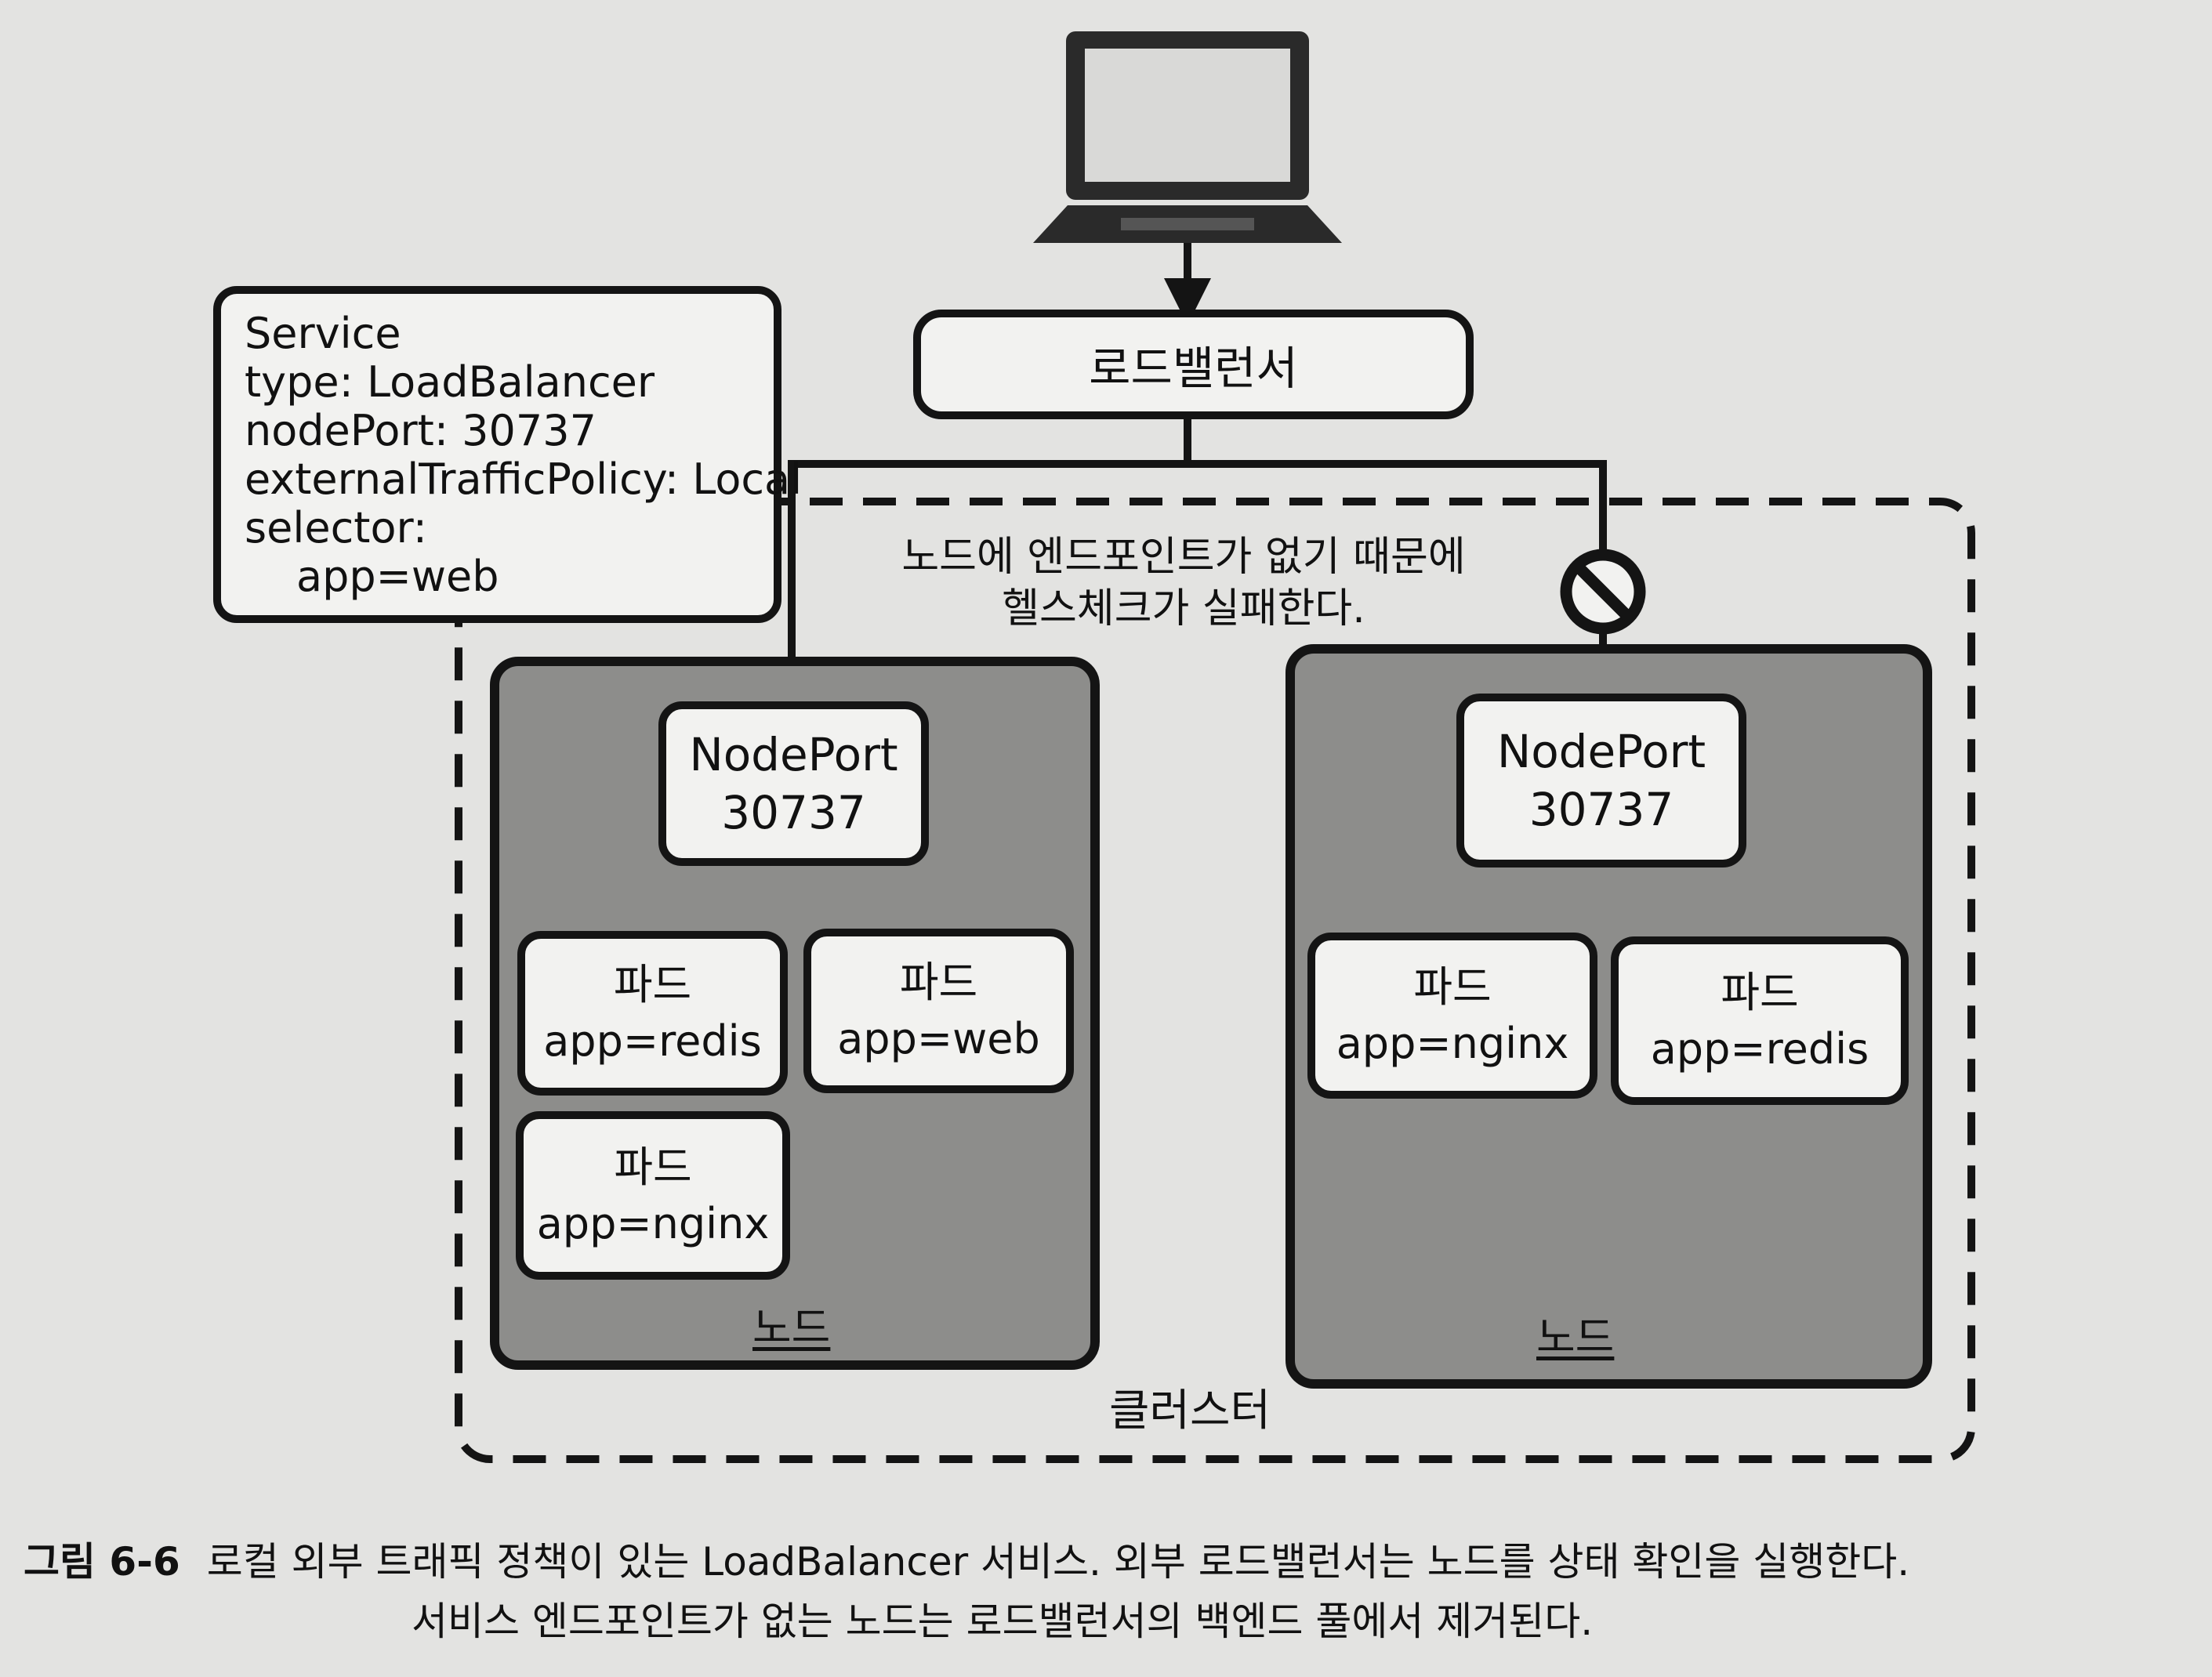 Image resolution: width=2212 pixels, height=1677 pixels. I want to click on nodeport-left: NodePort 30737, so click(793, 783).